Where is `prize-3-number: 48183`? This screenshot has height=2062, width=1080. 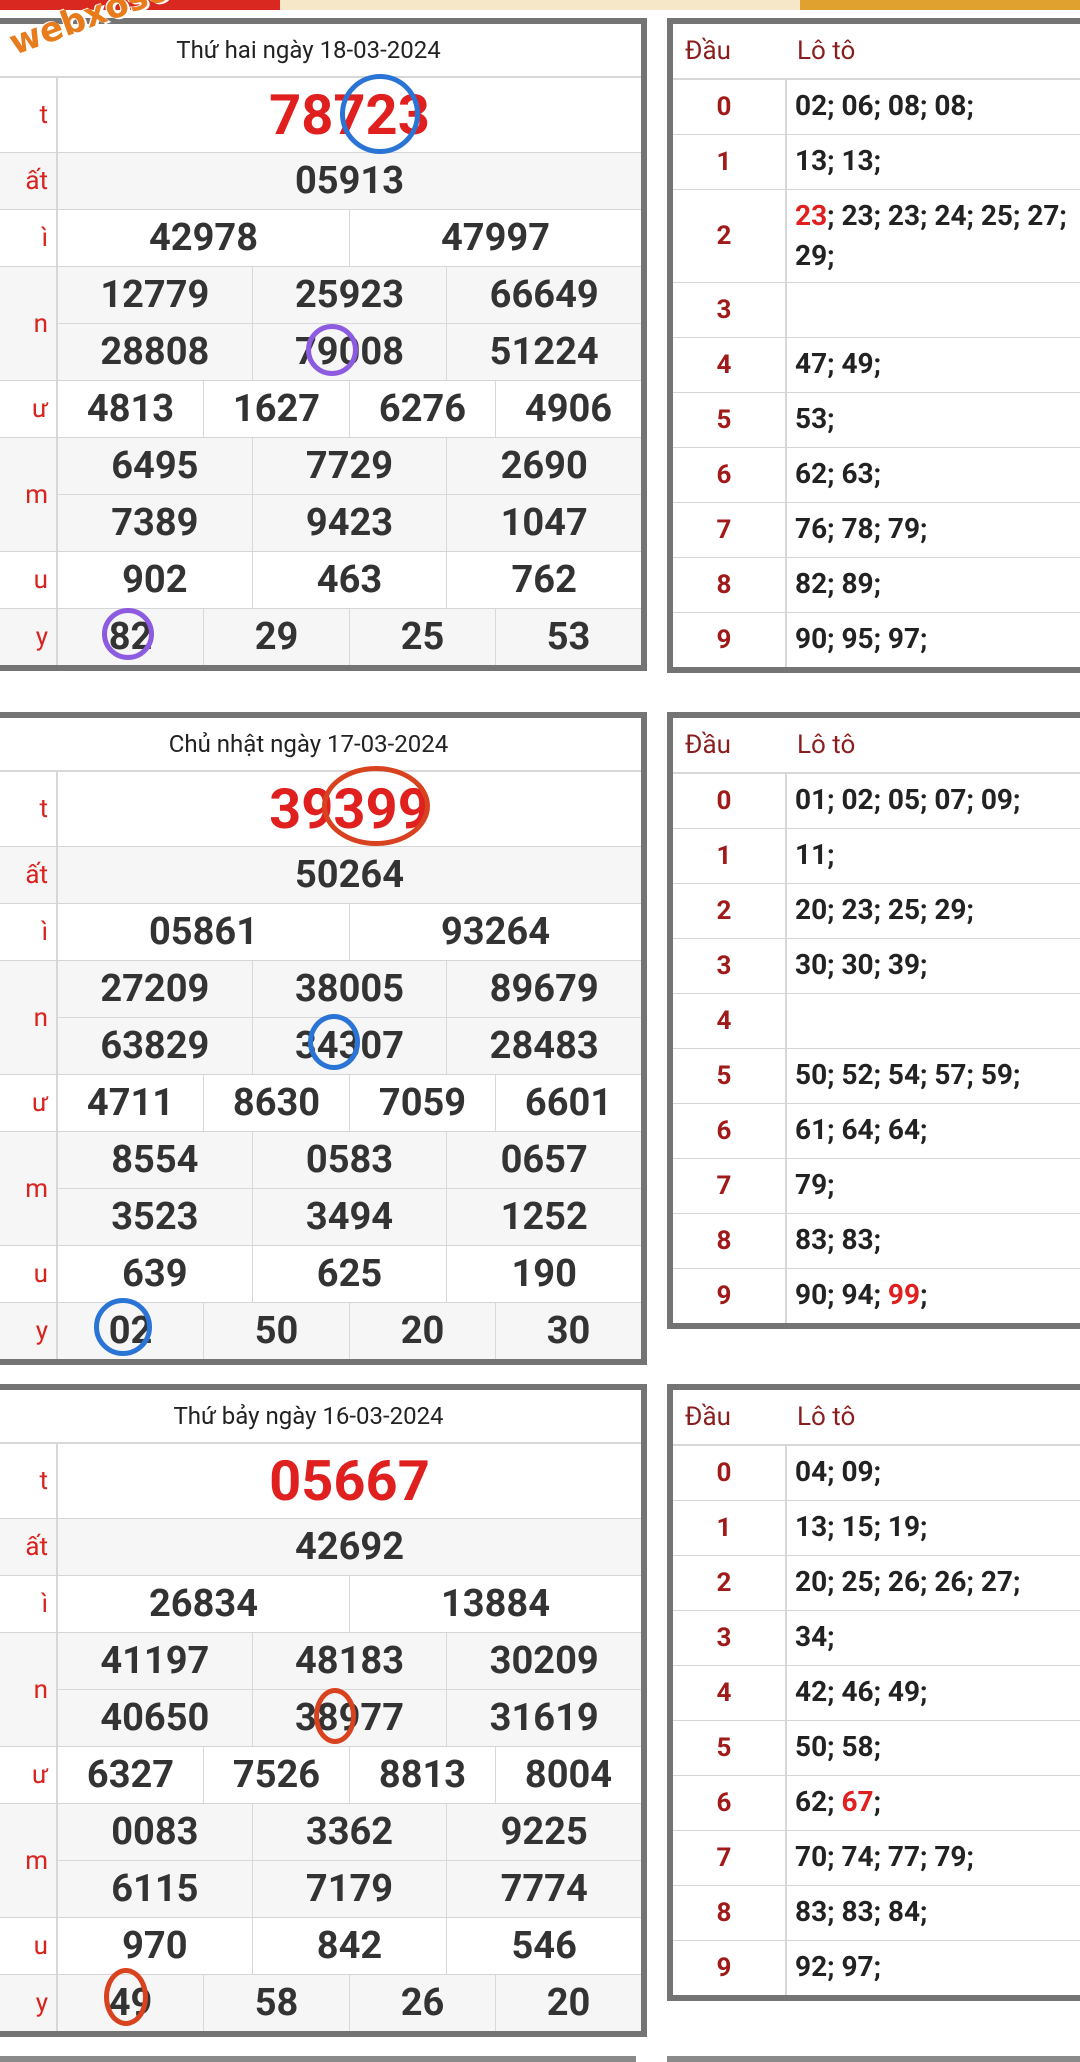 prize-3-number: 48183 is located at coordinates (350, 1661).